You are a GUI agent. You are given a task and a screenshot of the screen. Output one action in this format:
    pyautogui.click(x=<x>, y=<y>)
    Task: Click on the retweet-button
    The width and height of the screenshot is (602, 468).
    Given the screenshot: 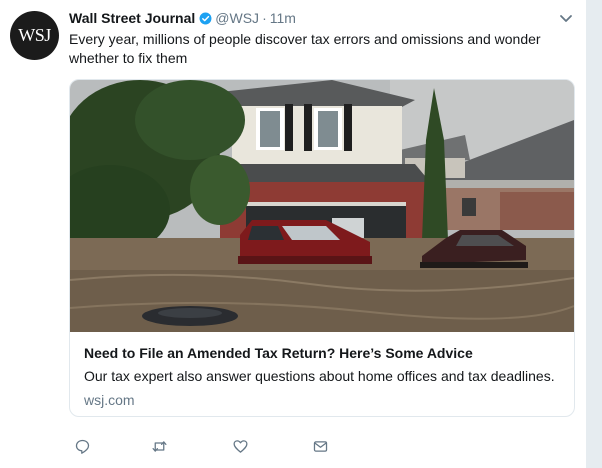 What is the action you would take?
    pyautogui.click(x=159, y=446)
    